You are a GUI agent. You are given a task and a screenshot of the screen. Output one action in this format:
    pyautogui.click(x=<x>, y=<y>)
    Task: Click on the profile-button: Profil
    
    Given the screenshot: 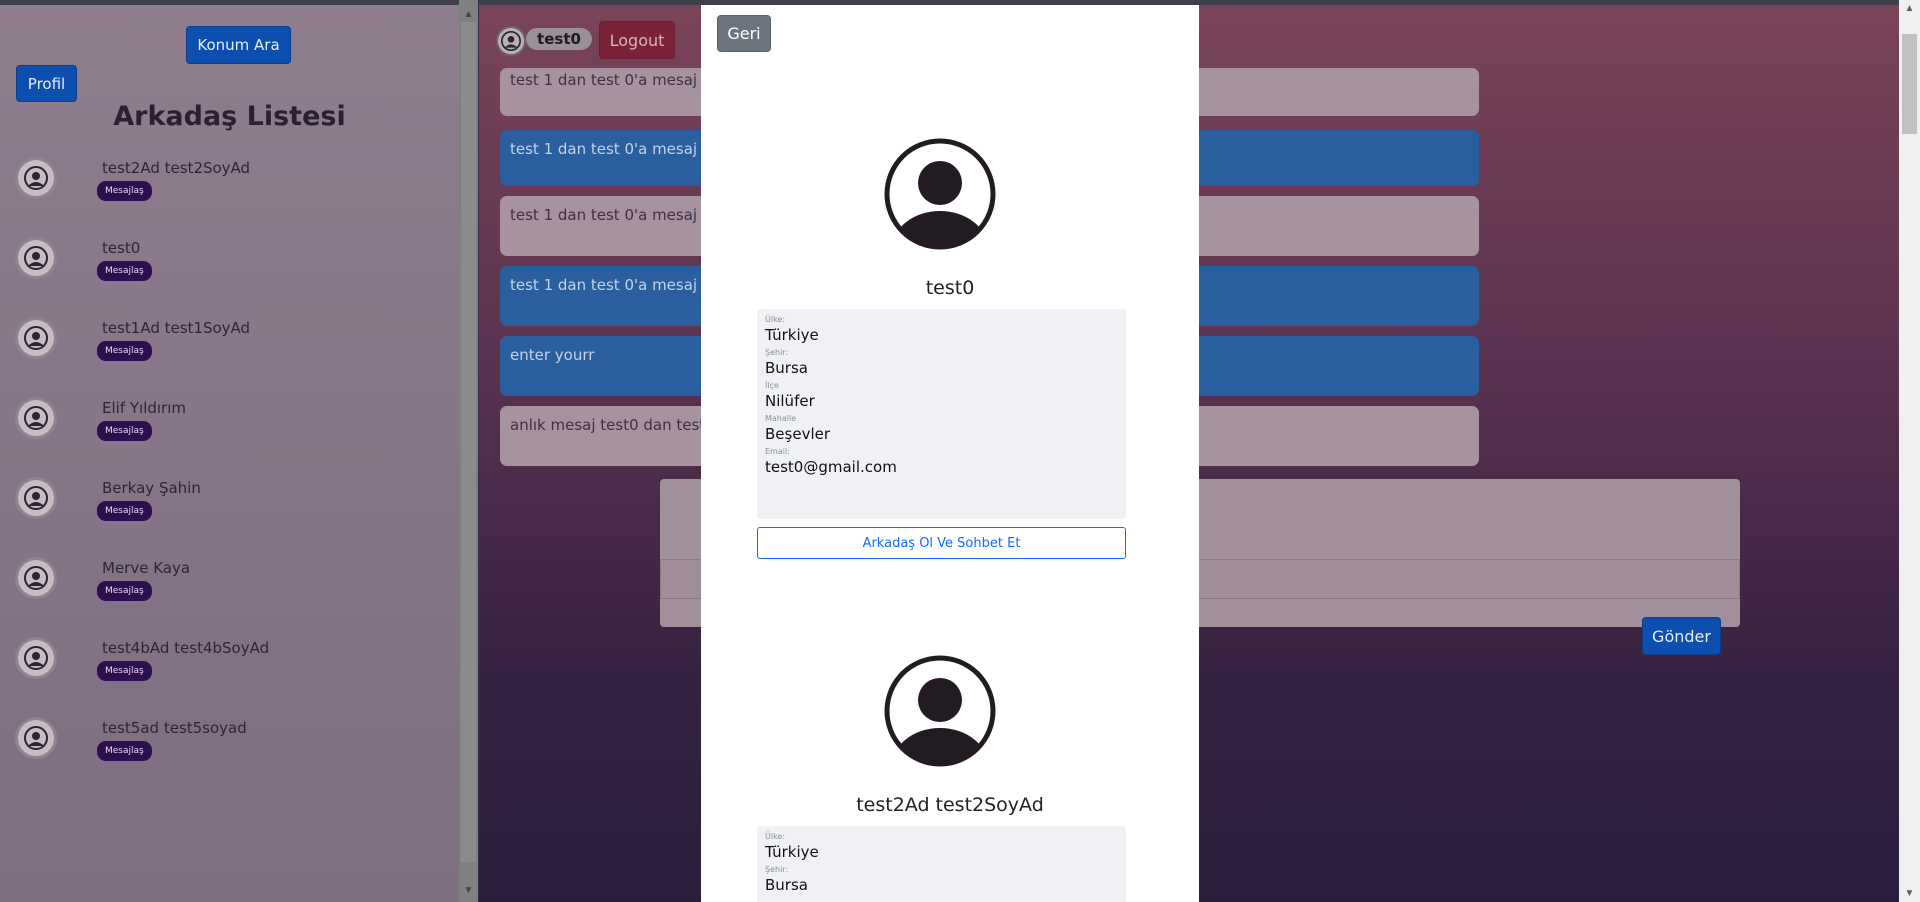 What is the action you would take?
    pyautogui.click(x=46, y=83)
    